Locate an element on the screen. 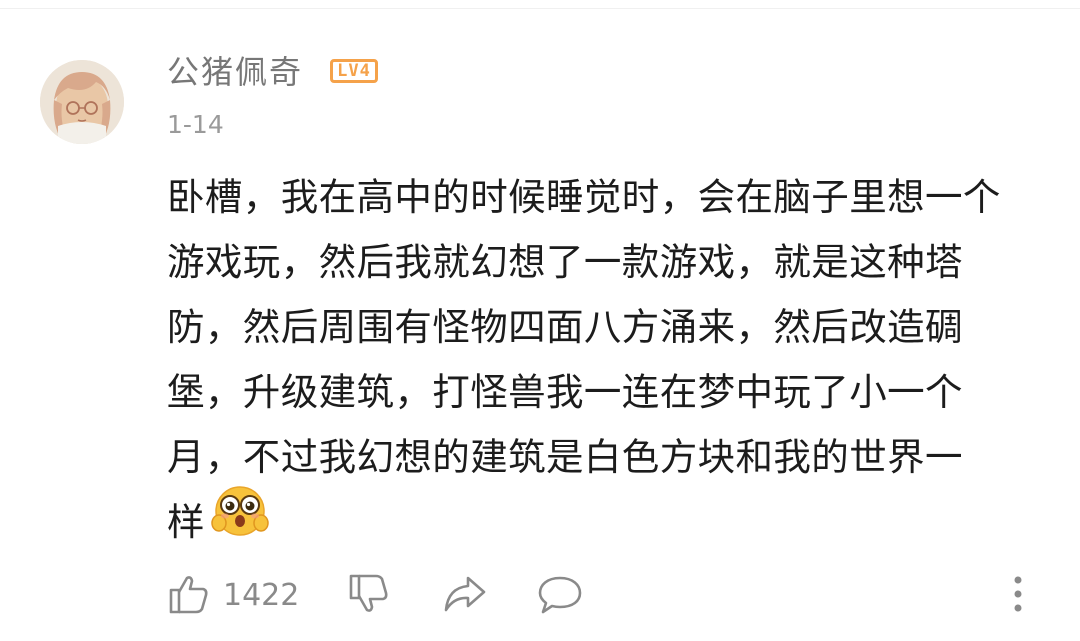 The image size is (1080, 641). dislike-button is located at coordinates (369, 595).